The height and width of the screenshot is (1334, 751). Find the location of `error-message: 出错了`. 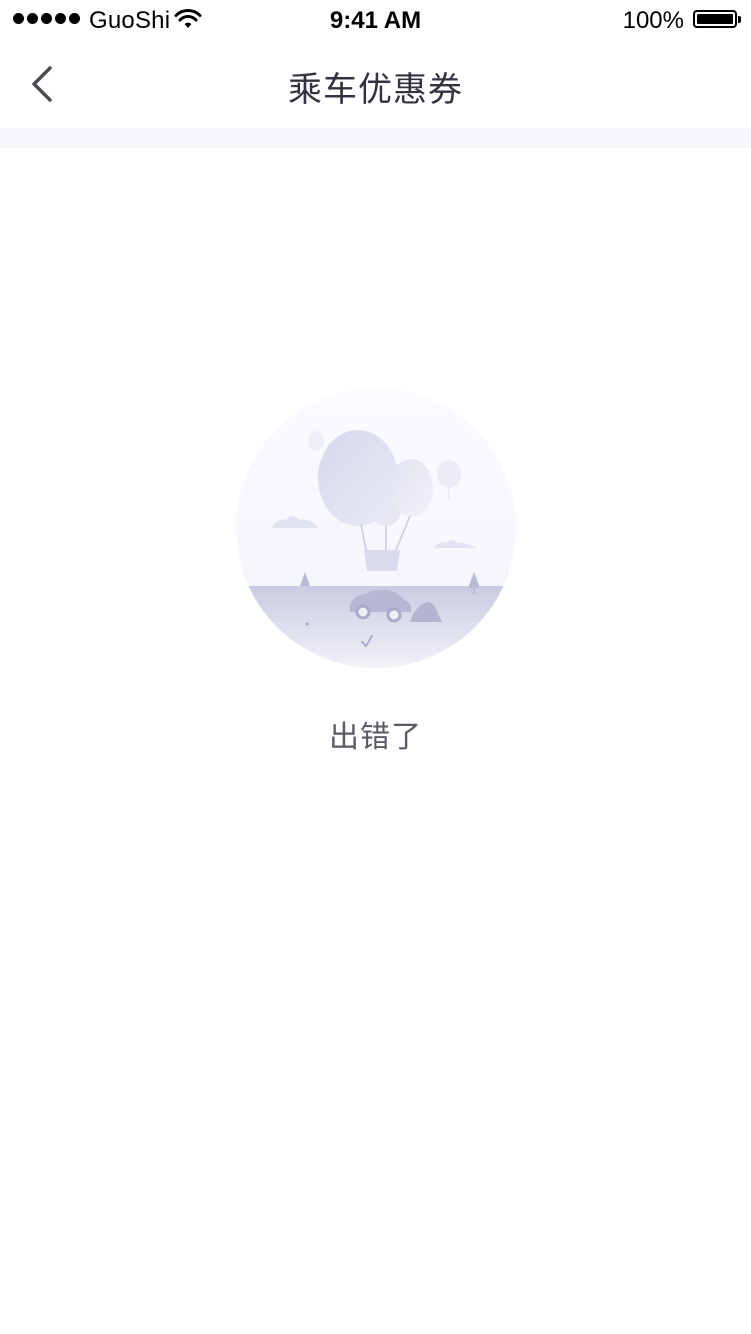

error-message: 出错了 is located at coordinates (375, 737).